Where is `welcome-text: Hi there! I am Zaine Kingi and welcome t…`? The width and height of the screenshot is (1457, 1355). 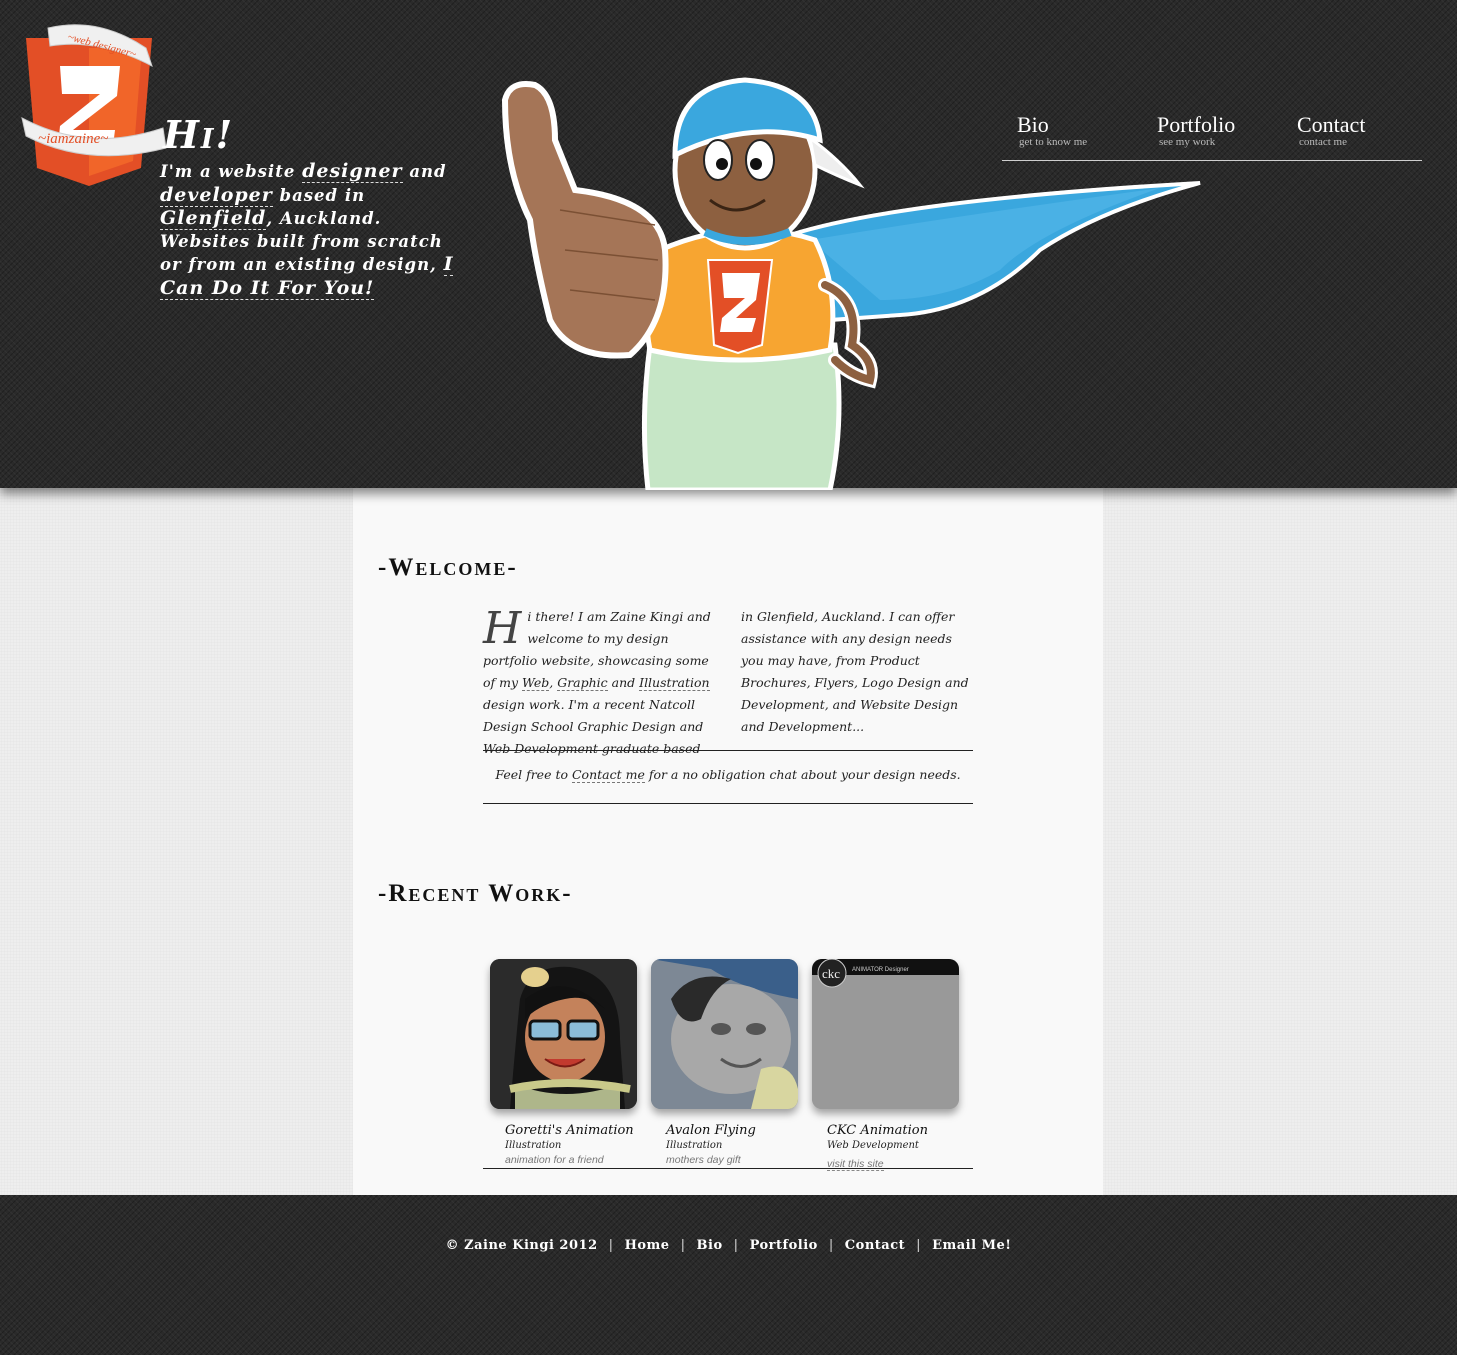 welcome-text: Hi there! I am Zaine Kingi and welcome t… is located at coordinates (726, 680).